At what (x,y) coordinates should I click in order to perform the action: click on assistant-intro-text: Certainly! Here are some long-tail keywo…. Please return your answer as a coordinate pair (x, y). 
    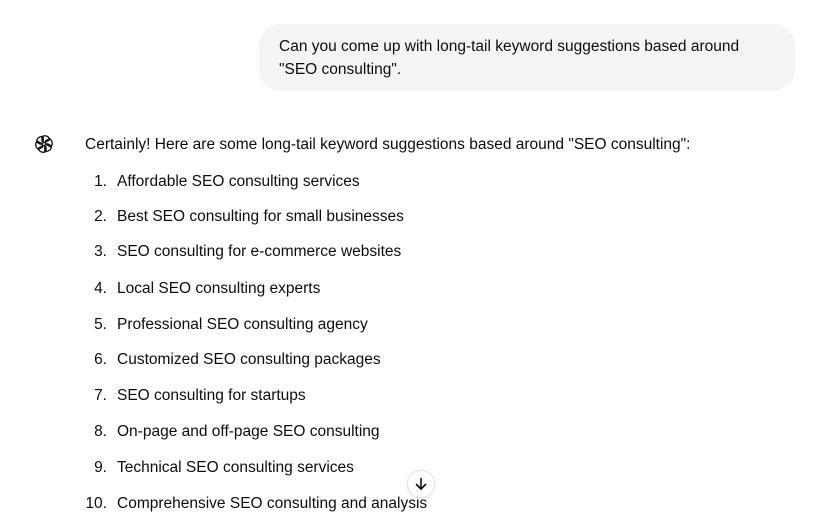
    Looking at the image, I should click on (388, 144).